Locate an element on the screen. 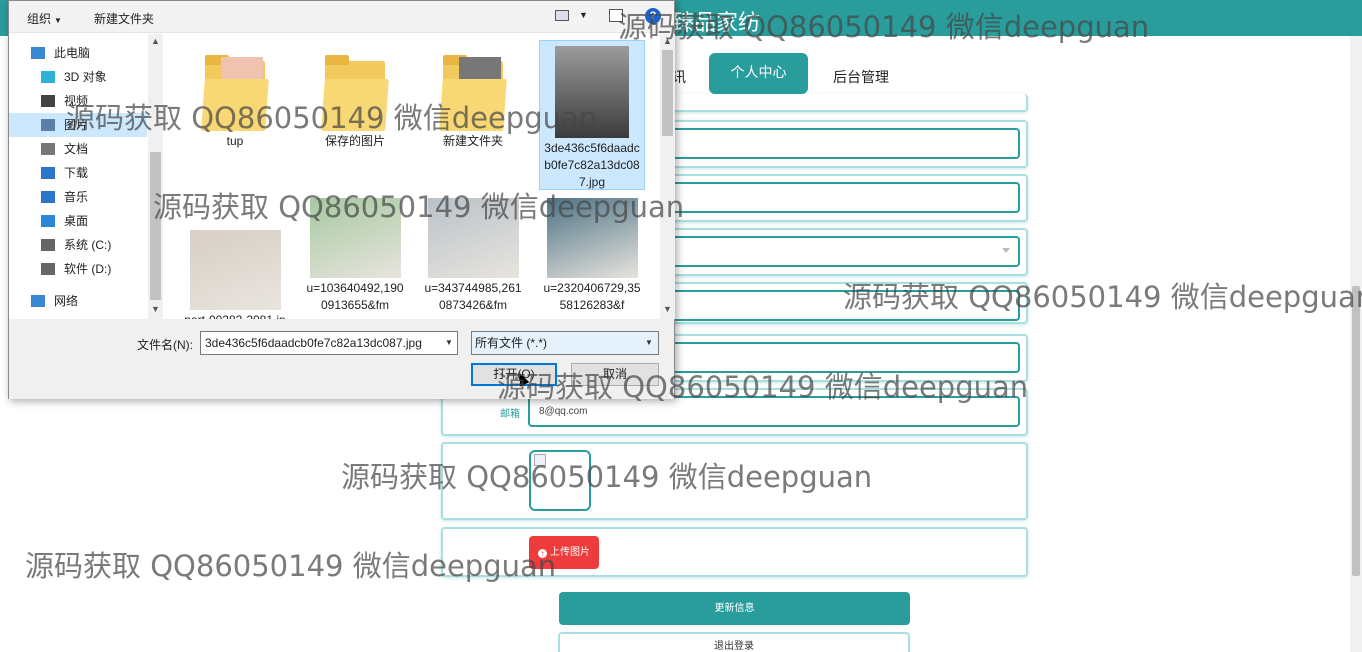  file-name: u=103640492,1900913655&fm is located at coordinates (355, 296).